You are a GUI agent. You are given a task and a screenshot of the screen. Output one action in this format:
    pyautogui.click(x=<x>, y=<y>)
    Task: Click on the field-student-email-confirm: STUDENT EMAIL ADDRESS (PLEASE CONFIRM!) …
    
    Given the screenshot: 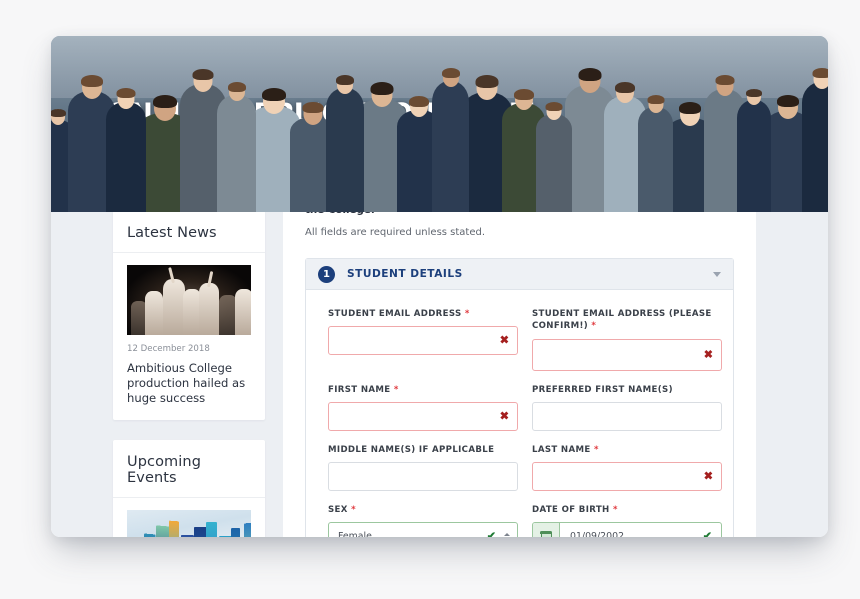 What is the action you would take?
    pyautogui.click(x=627, y=339)
    